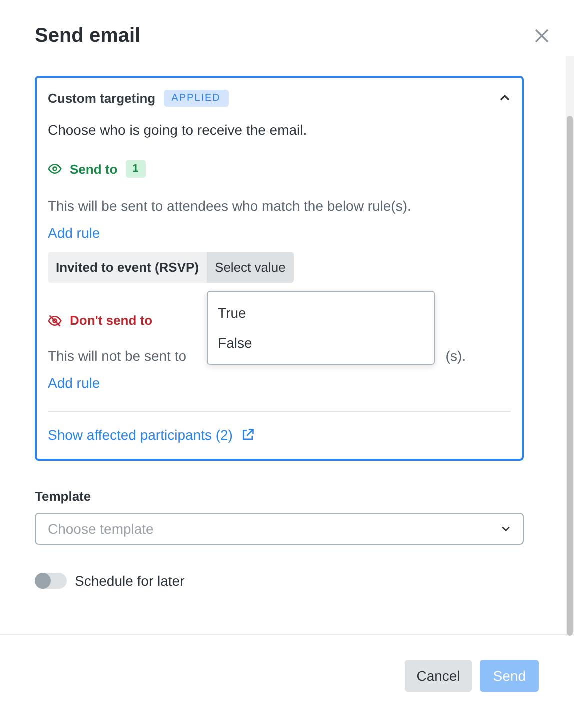 The image size is (574, 711). Describe the element at coordinates (230, 206) in the screenshot. I see `section-description: This will be sent to attendees who match the below rule(s).` at that location.